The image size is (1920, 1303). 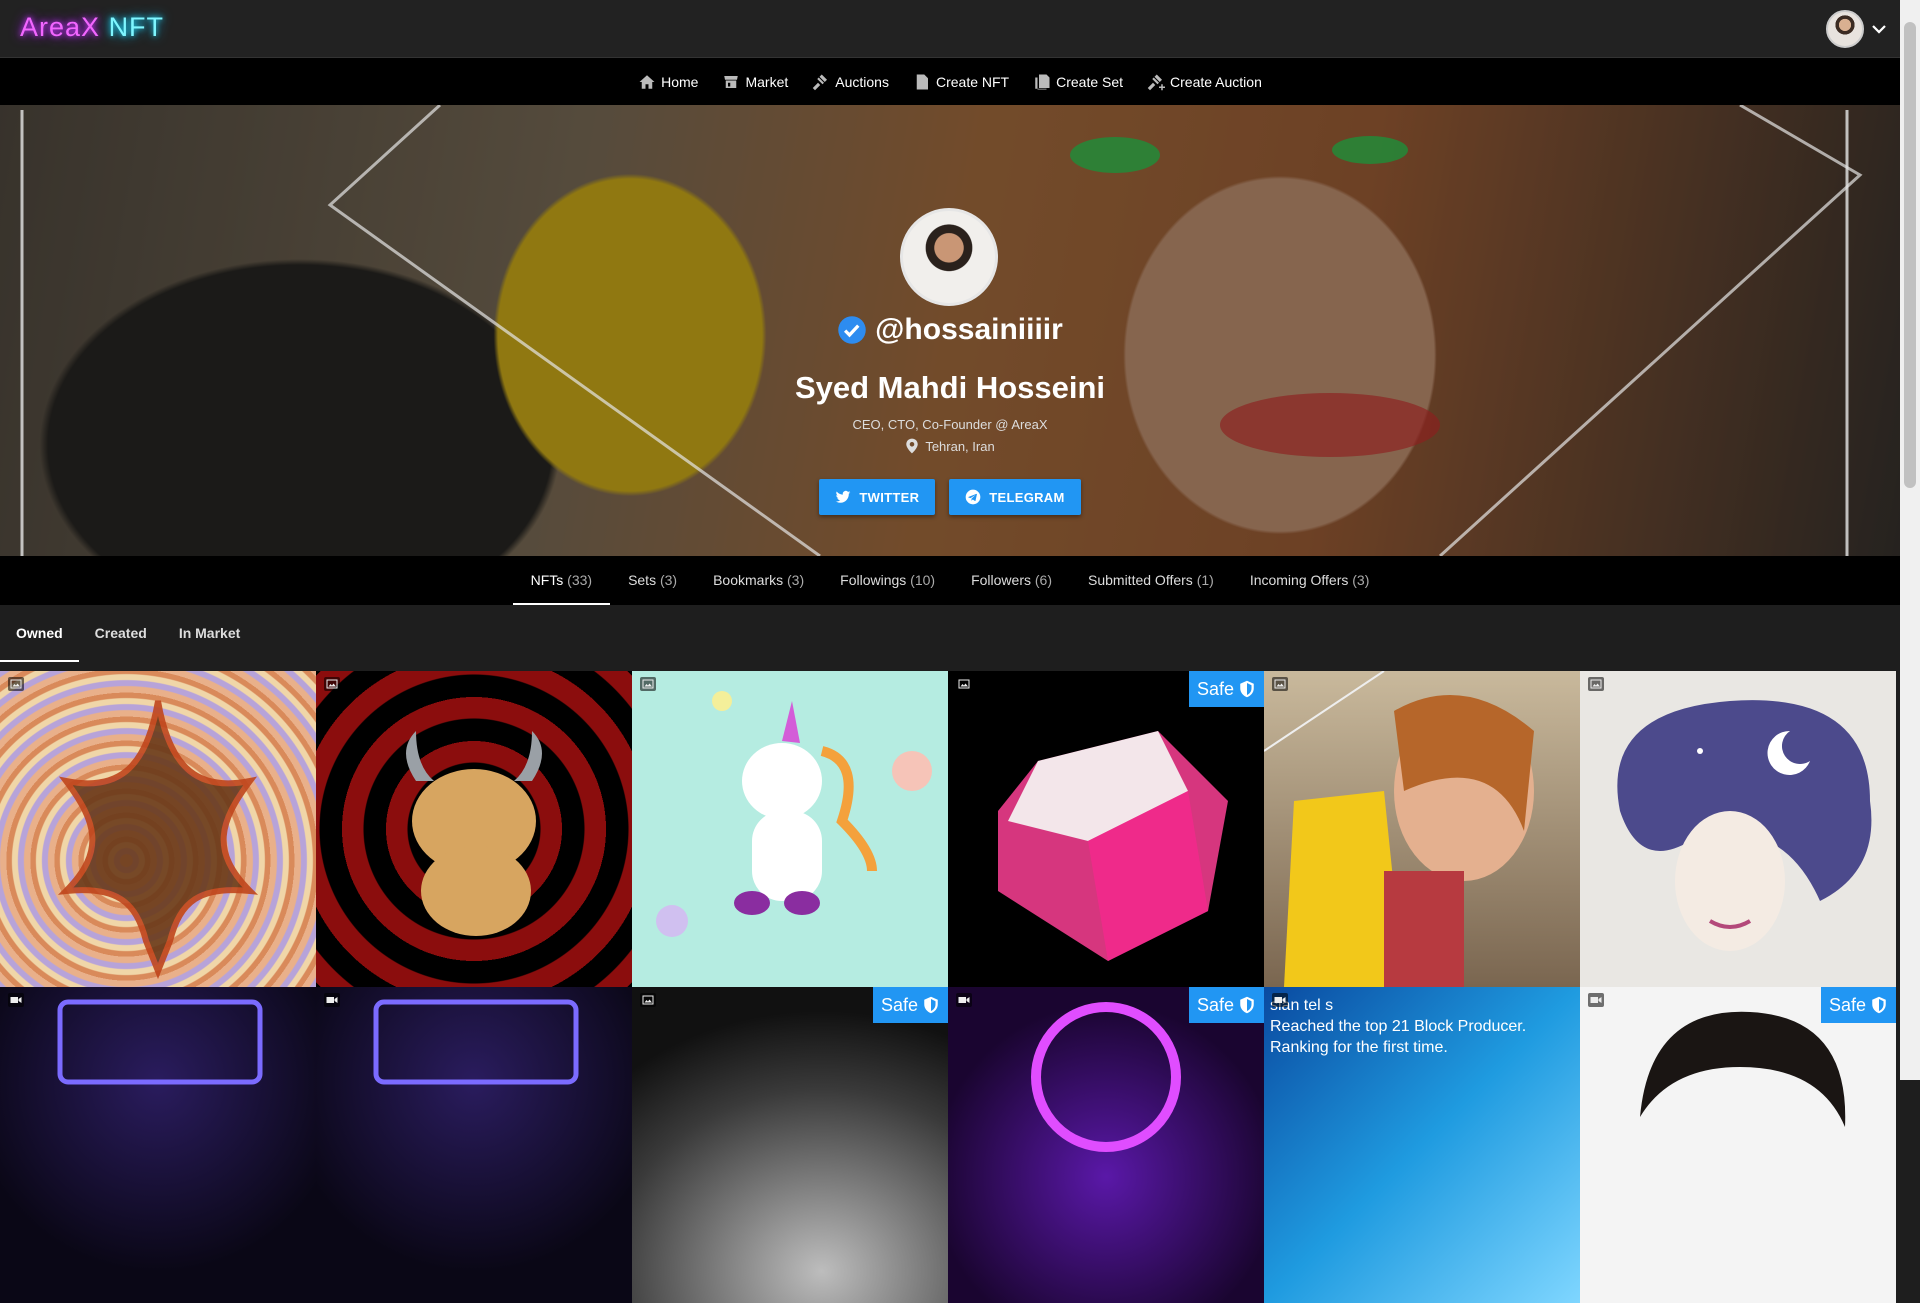 I want to click on tab-submitted-offers-label: Submitted Offers, so click(x=1140, y=580).